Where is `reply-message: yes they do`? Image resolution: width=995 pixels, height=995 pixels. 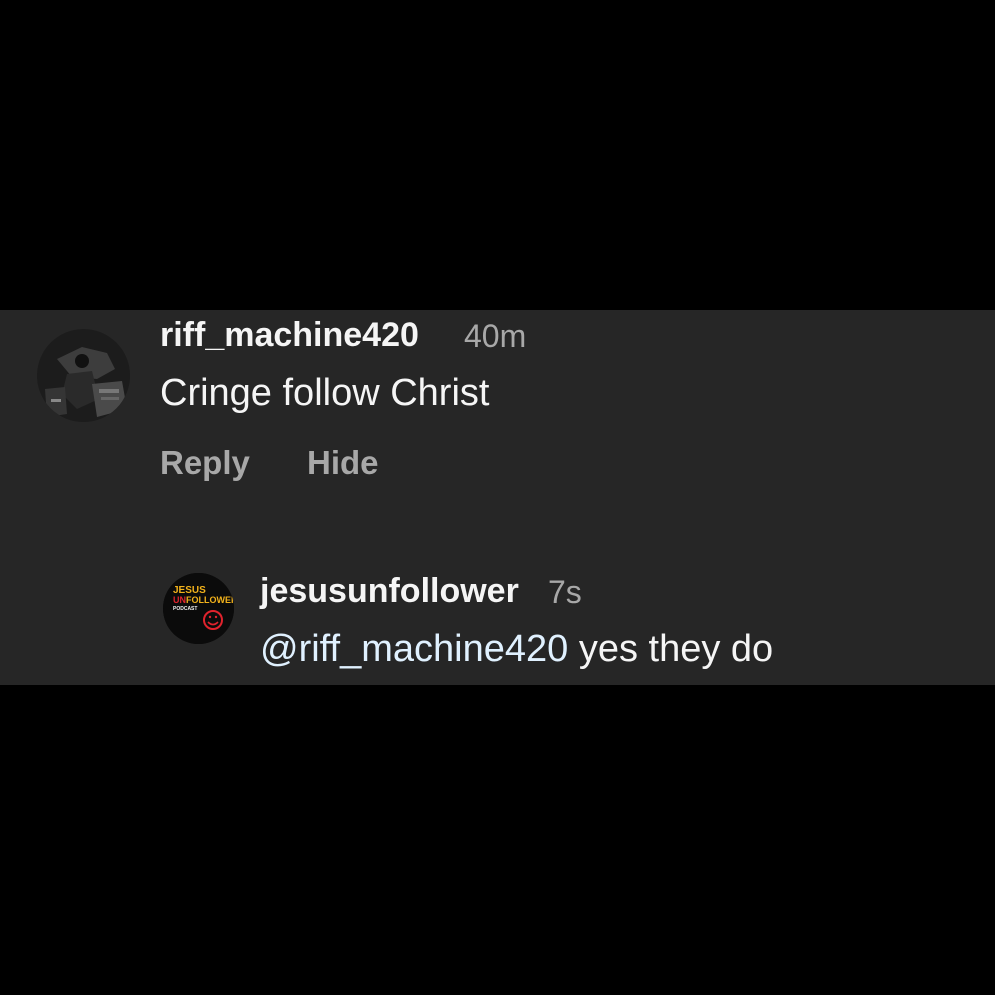
reply-message: yes they do is located at coordinates (671, 649).